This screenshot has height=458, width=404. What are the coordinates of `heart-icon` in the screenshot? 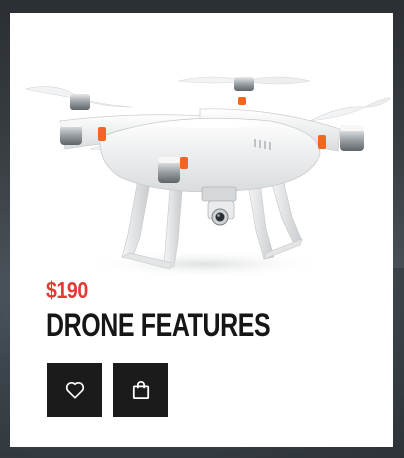 It's located at (74, 390).